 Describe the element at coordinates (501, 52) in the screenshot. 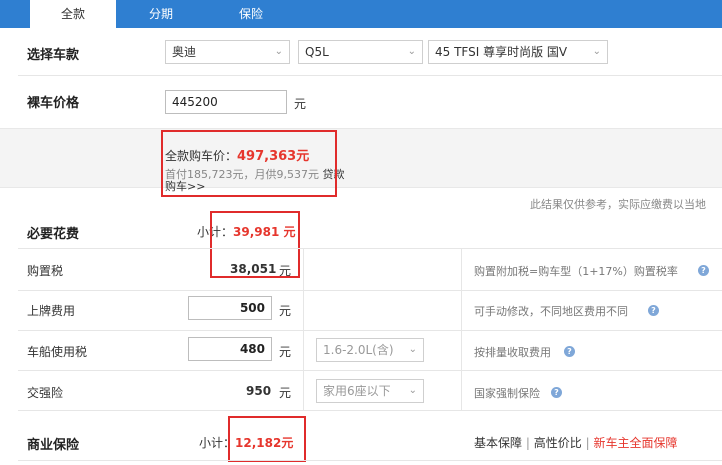

I see `trim-select-value: 45 TFSI 尊享时尚版 国V` at that location.